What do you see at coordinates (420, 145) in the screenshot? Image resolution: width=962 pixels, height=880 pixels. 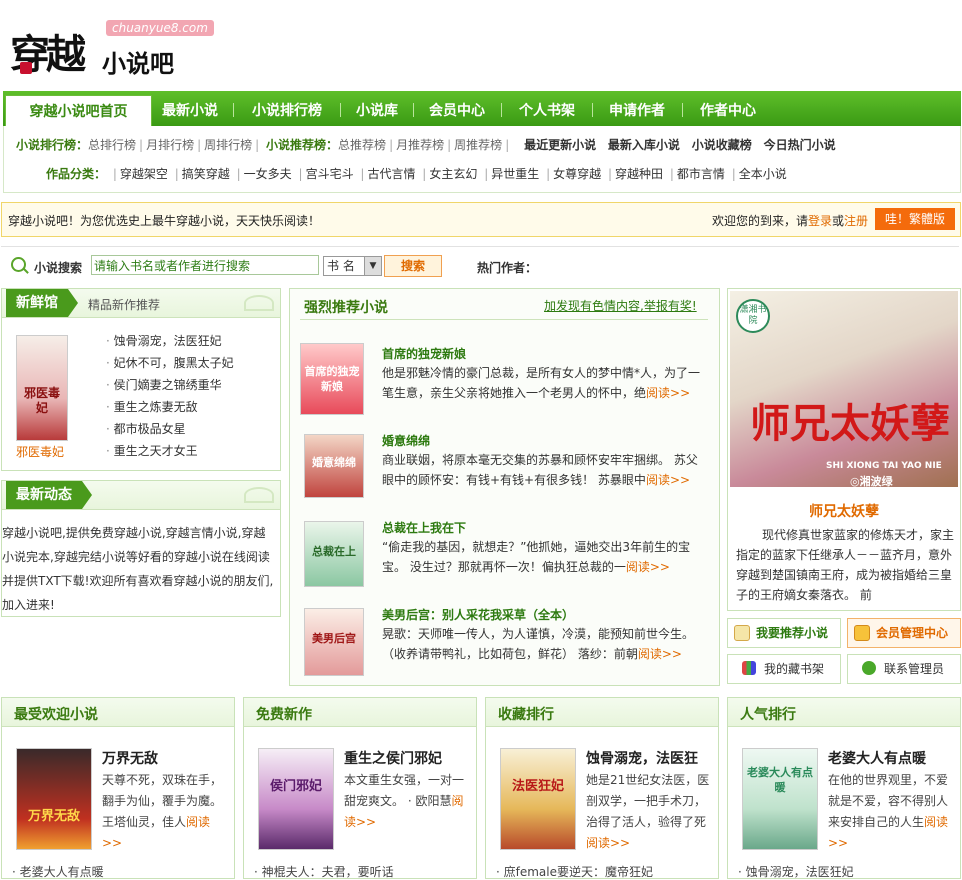 I see `subnav-recommend-link: 月推荐榜` at bounding box center [420, 145].